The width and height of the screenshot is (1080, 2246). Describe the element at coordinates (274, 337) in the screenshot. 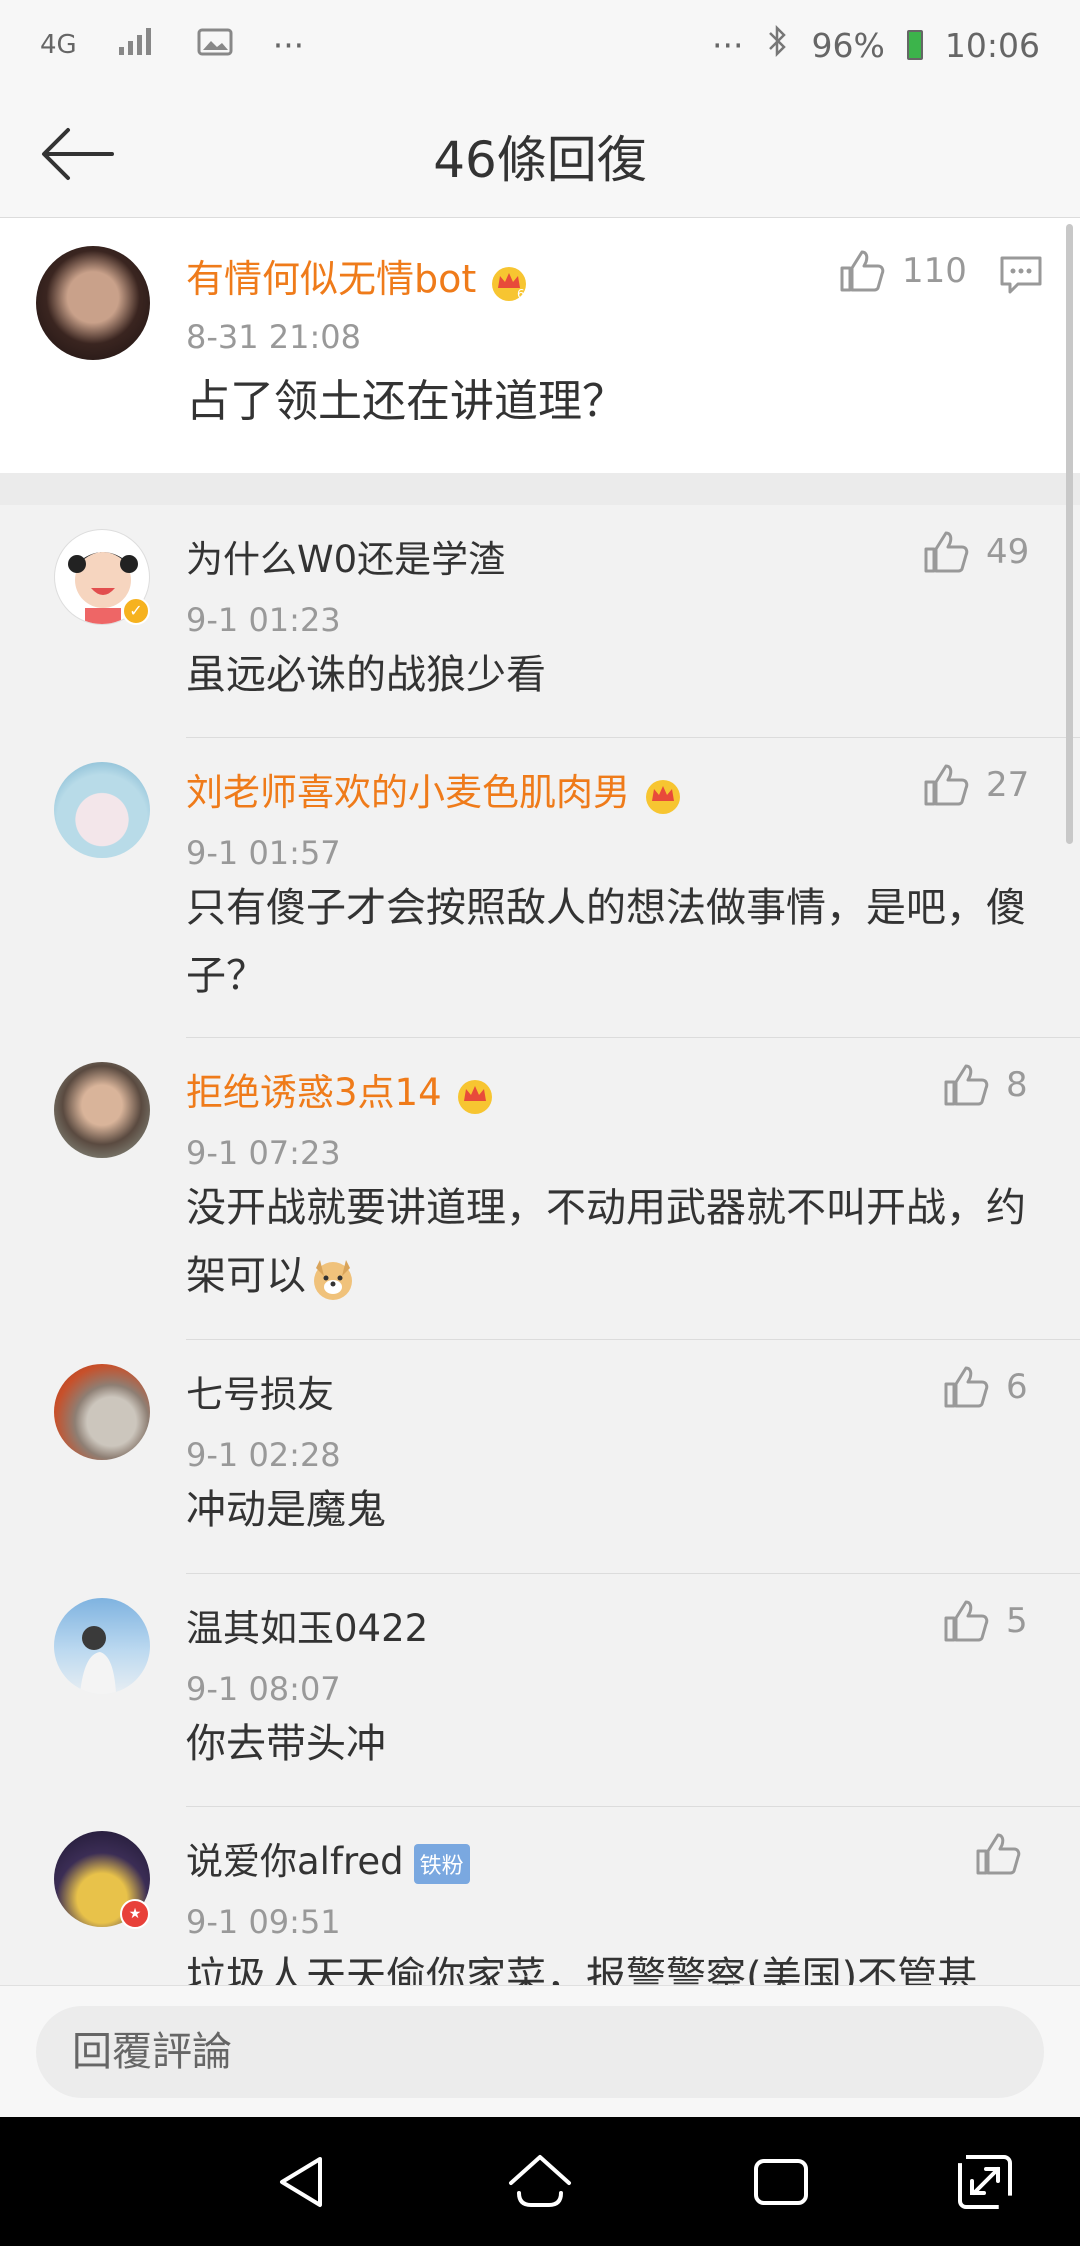

I see `comment-time: 8-31 21:08` at that location.